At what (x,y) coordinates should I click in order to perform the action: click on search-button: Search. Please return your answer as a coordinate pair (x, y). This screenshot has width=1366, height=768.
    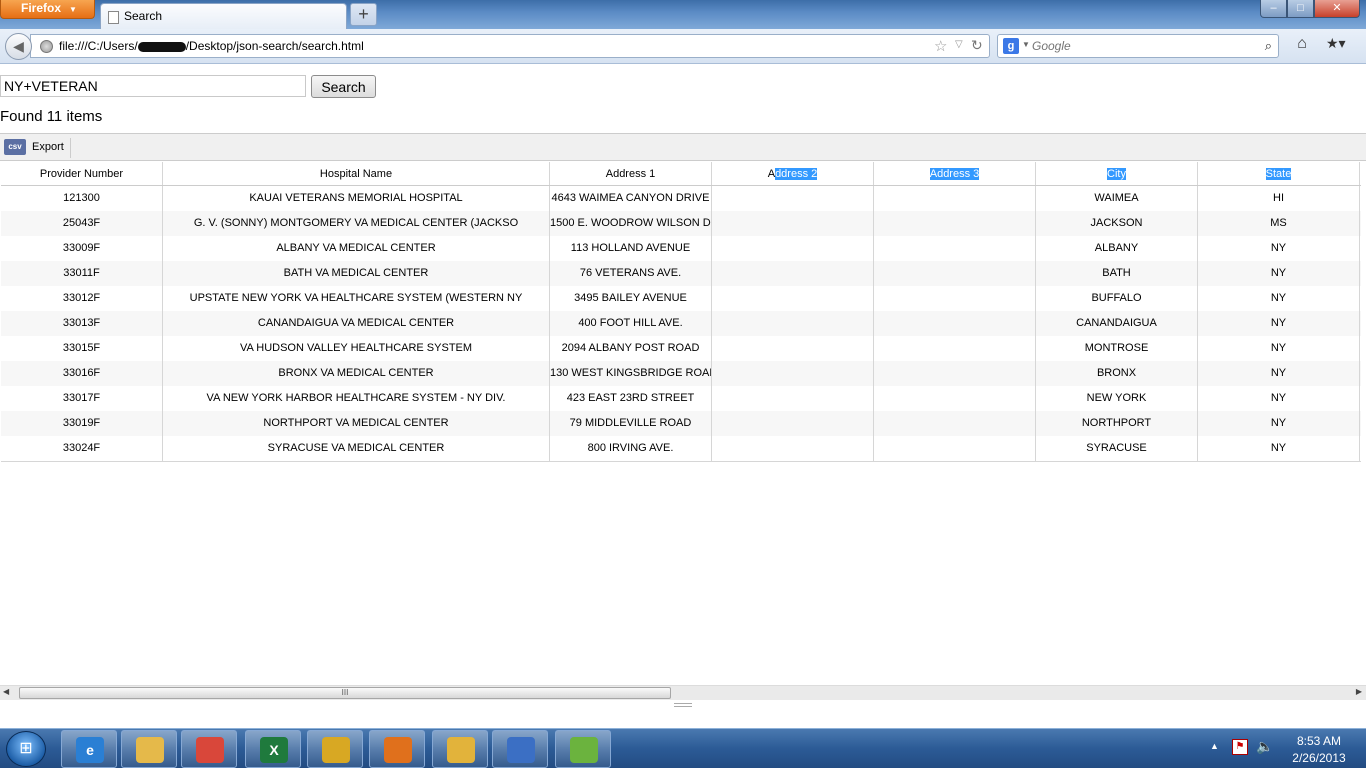
    Looking at the image, I should click on (343, 86).